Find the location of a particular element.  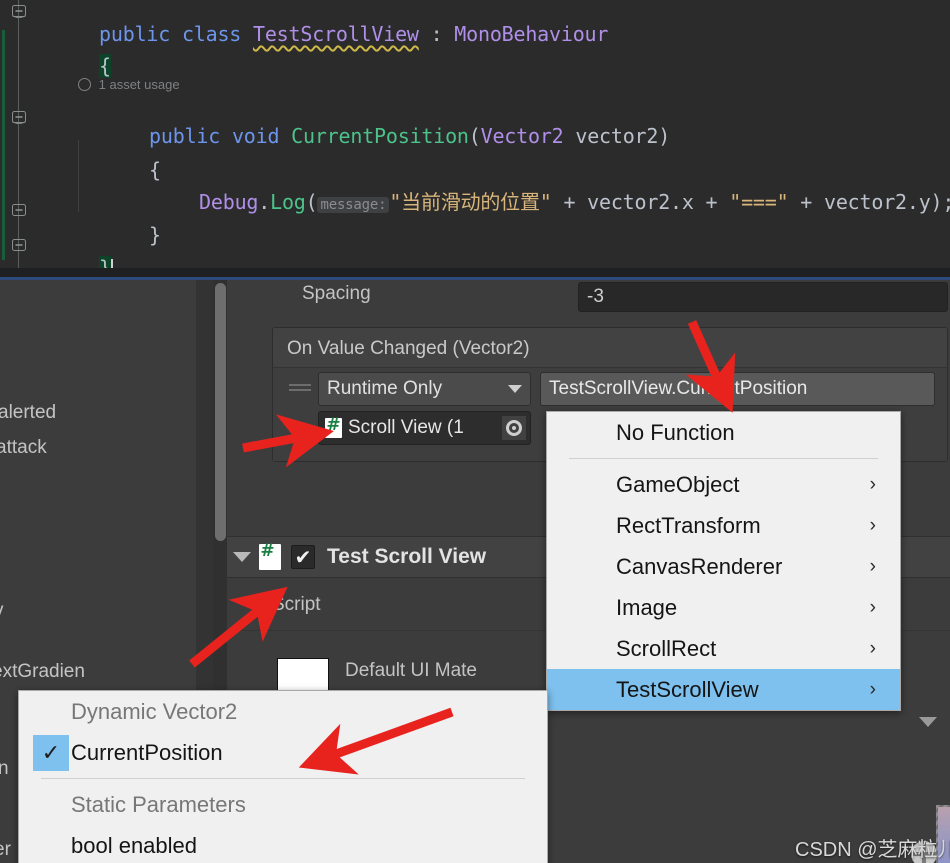

string-literal-cn: "当前滑动的位置" is located at coordinates (470, 202).